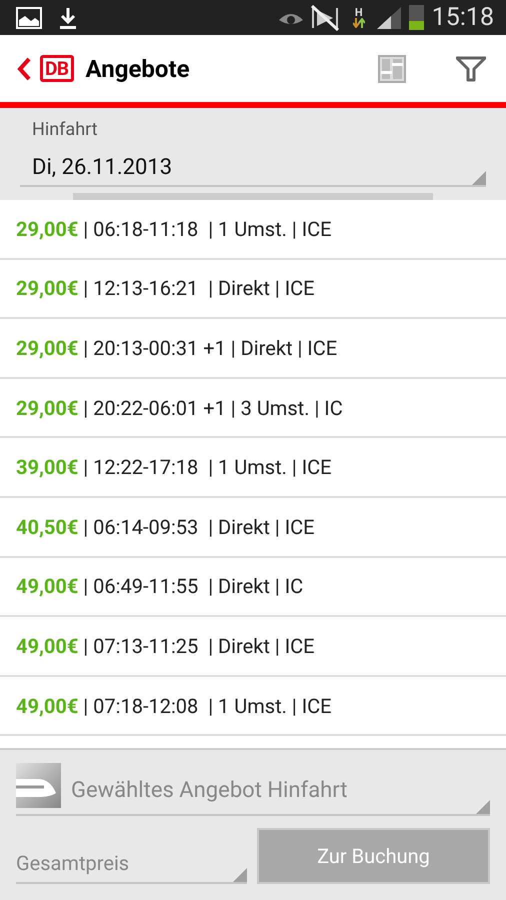 Image resolution: width=506 pixels, height=900 pixels. I want to click on offer-row: 49,00€ | 06:49-11:55 | Direkt | IC, so click(253, 588).